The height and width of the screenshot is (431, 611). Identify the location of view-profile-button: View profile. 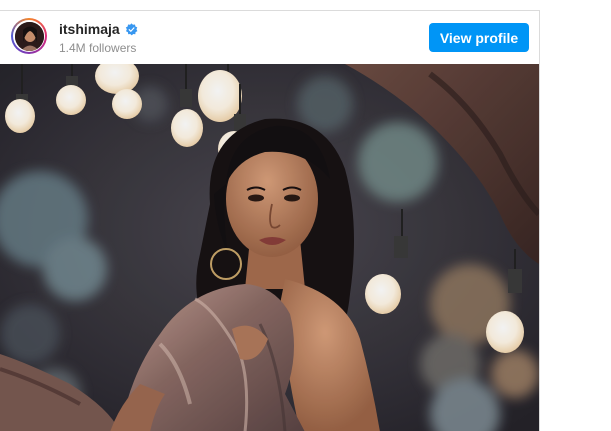
(479, 37).